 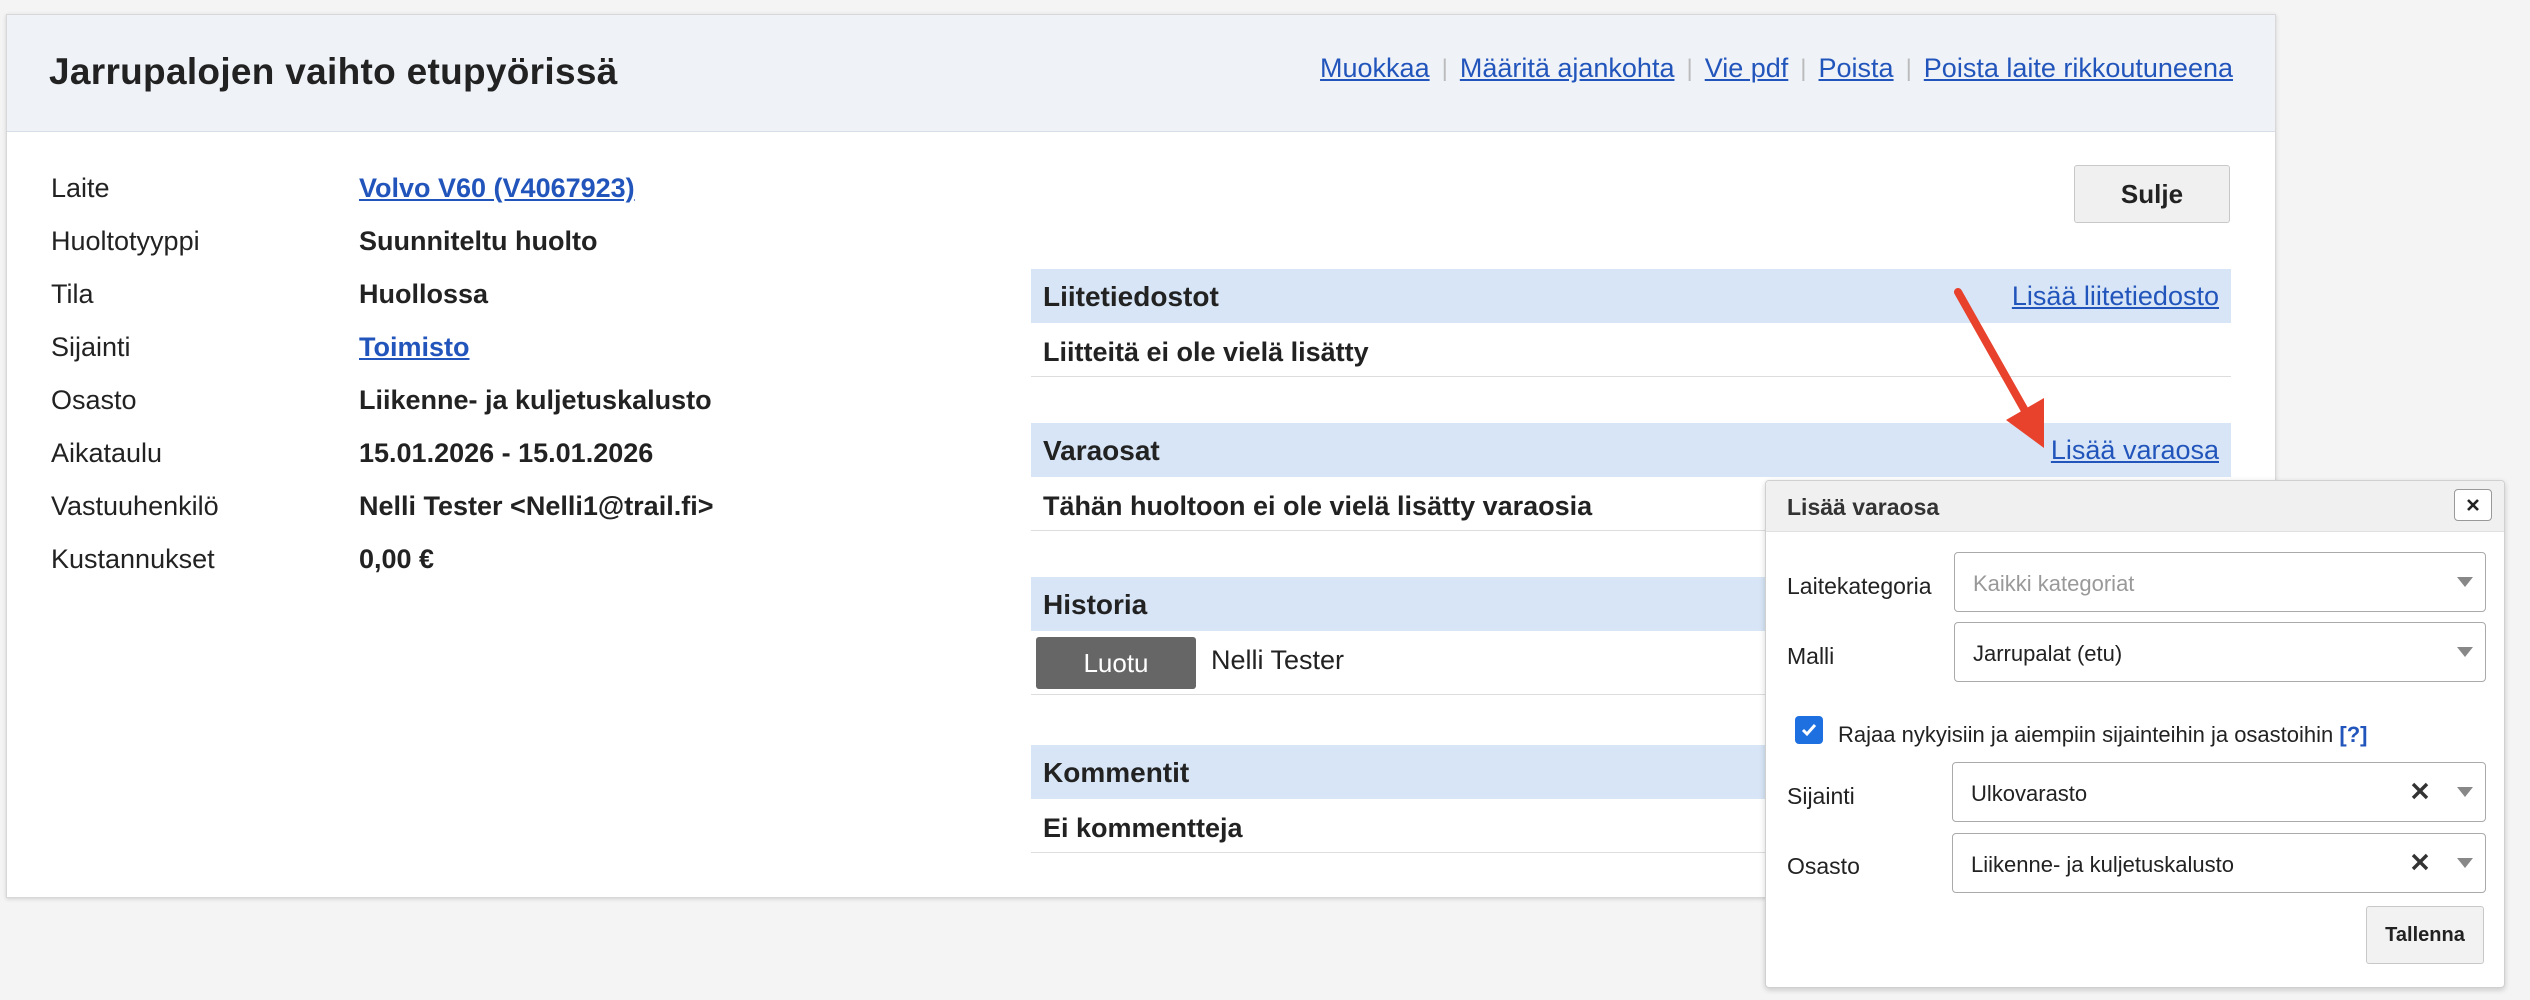 I want to click on export-pdf-link: Vie pdf, so click(x=1747, y=68).